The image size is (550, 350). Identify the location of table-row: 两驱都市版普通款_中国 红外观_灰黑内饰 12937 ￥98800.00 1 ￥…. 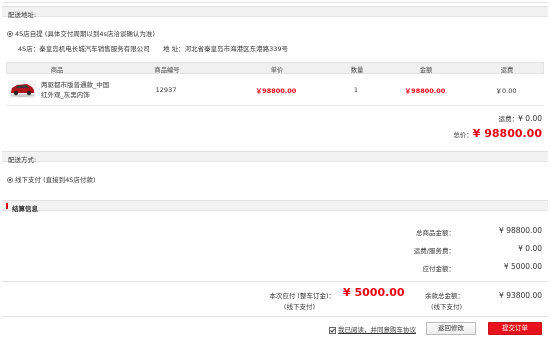
(275, 90).